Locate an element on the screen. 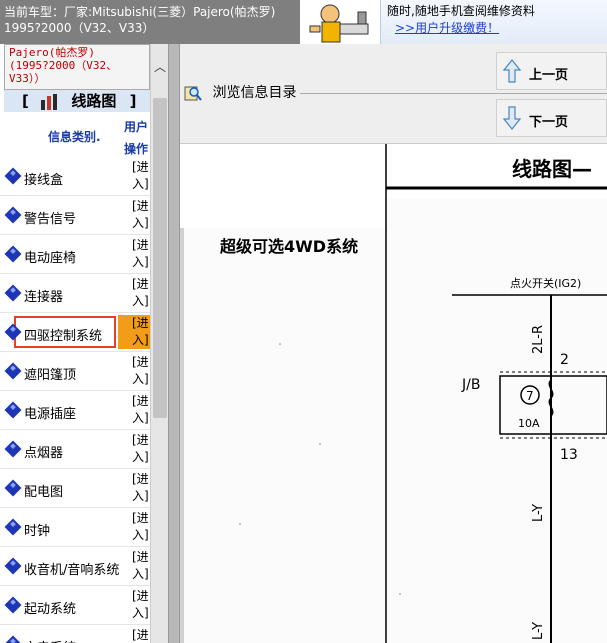  diagram-title: 线路图— is located at coordinates (552, 169).